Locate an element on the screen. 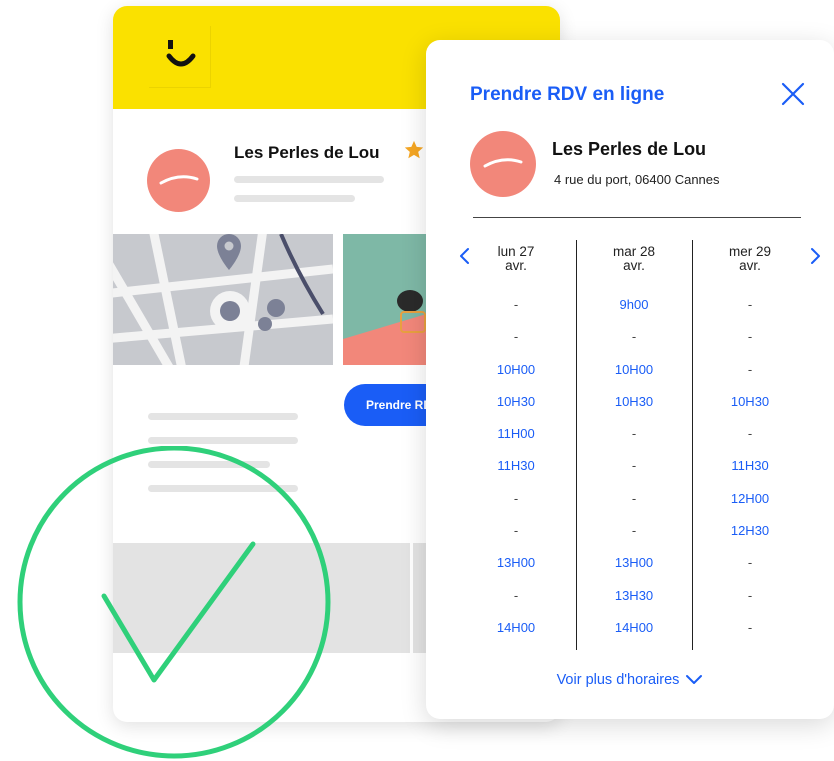 This screenshot has height=761, width=834. day-header: lun 27 avr. is located at coordinates (516, 258).